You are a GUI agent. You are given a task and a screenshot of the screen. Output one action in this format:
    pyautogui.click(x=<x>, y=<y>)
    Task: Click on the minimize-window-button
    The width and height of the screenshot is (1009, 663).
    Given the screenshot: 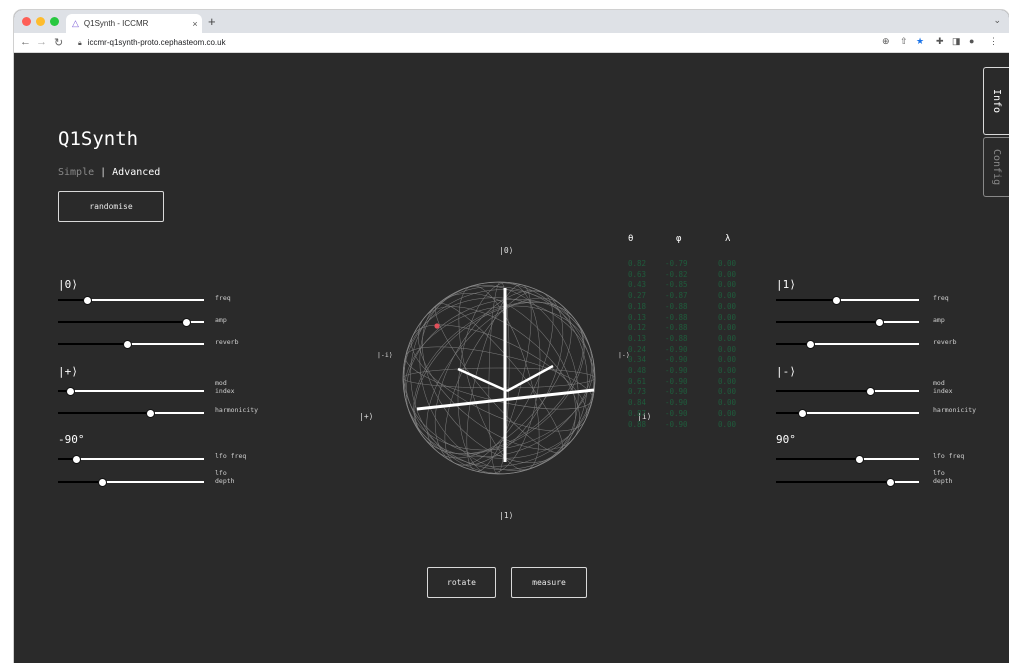 What is the action you would take?
    pyautogui.click(x=40, y=21)
    